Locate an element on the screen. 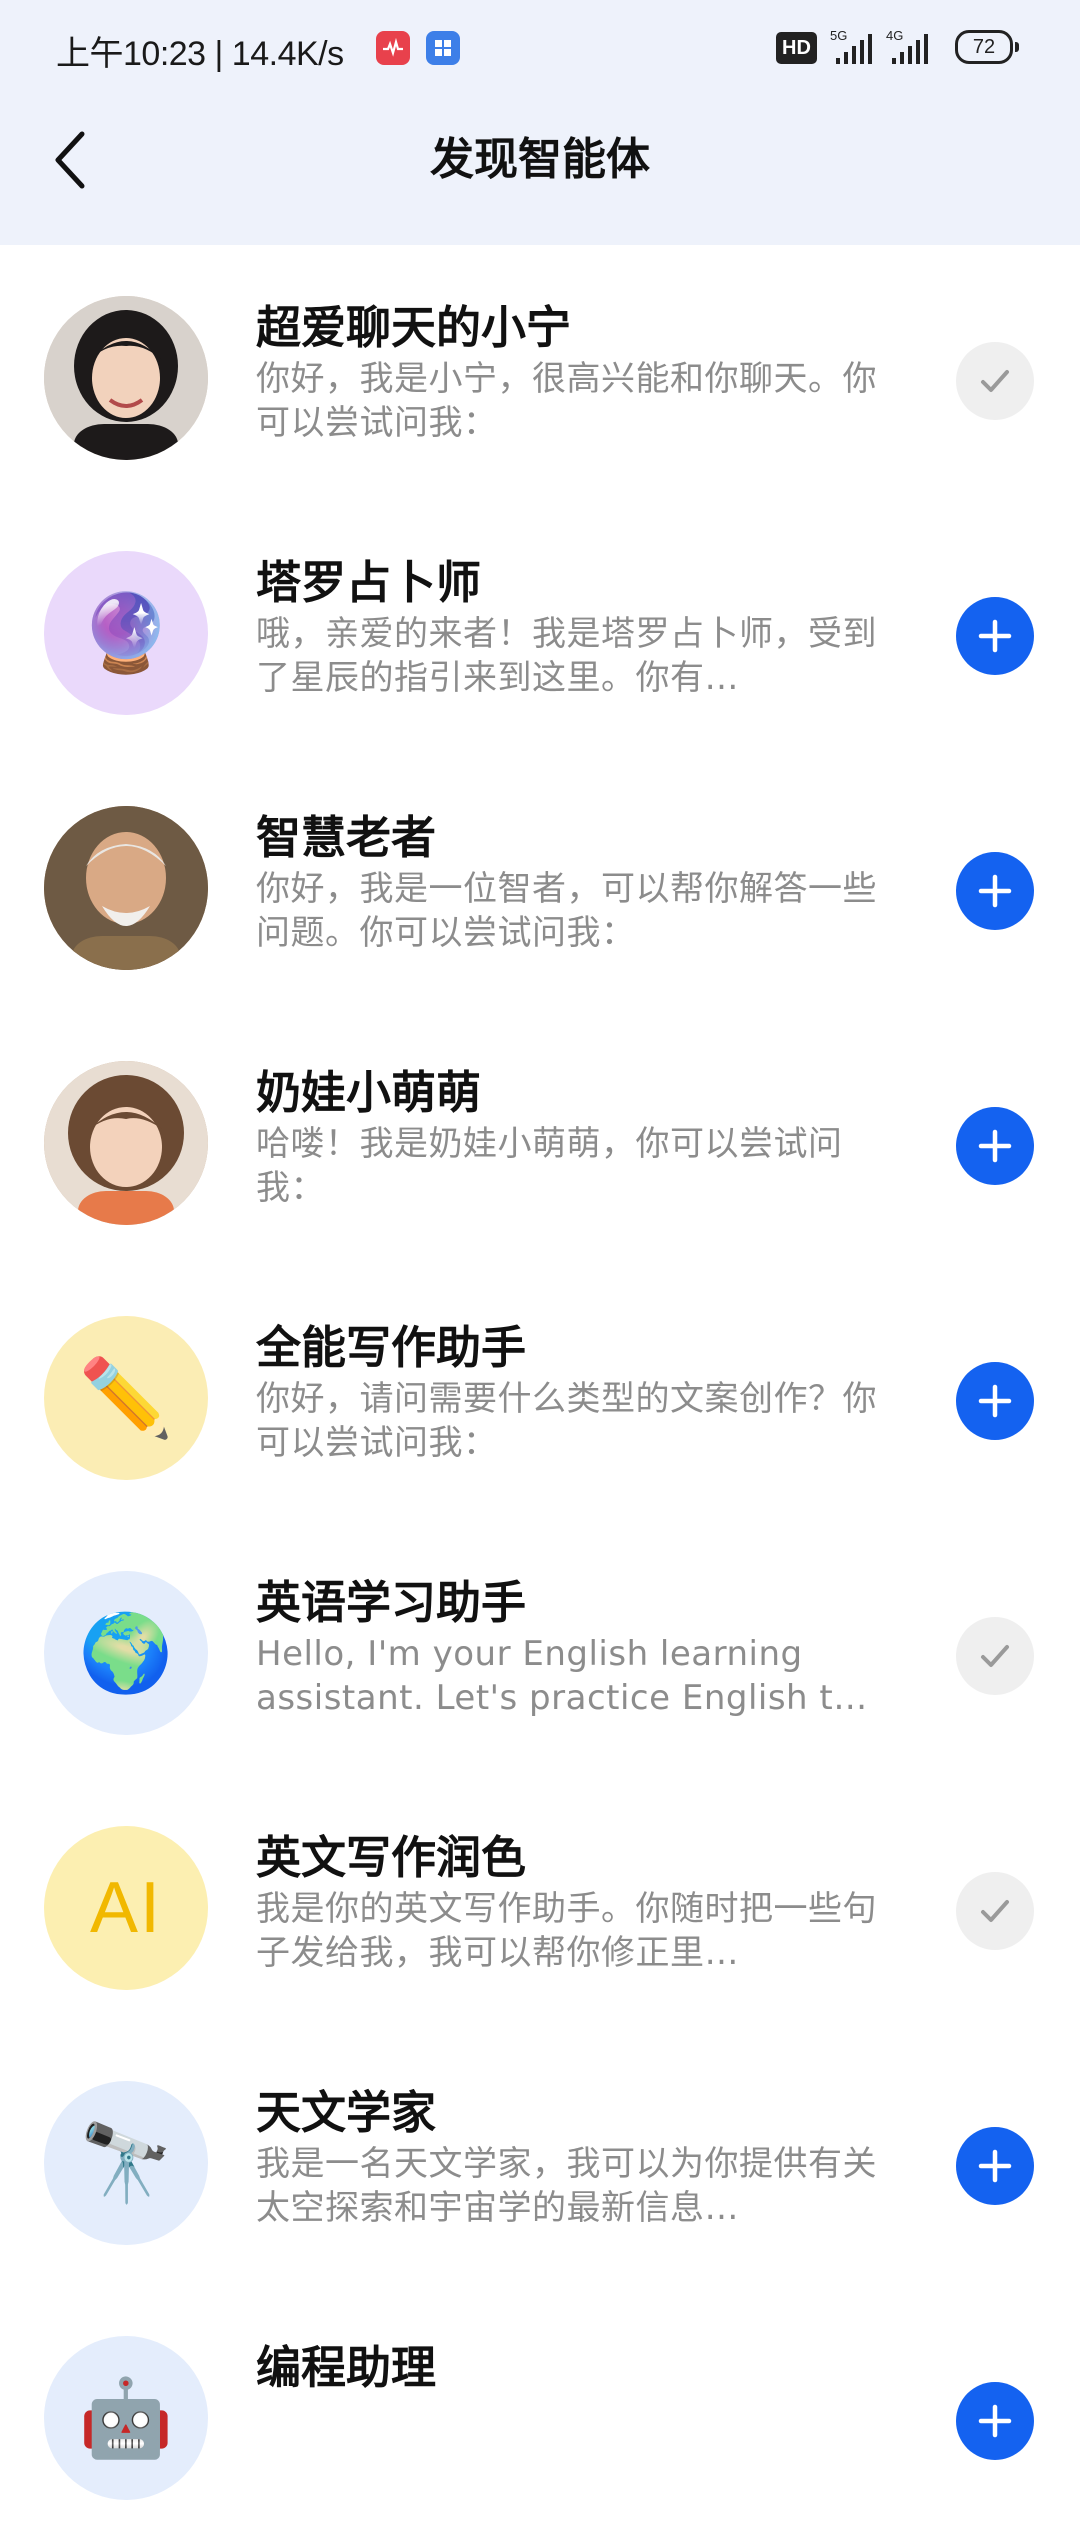 The image size is (1080, 2540). hd-icon: HD is located at coordinates (796, 48).